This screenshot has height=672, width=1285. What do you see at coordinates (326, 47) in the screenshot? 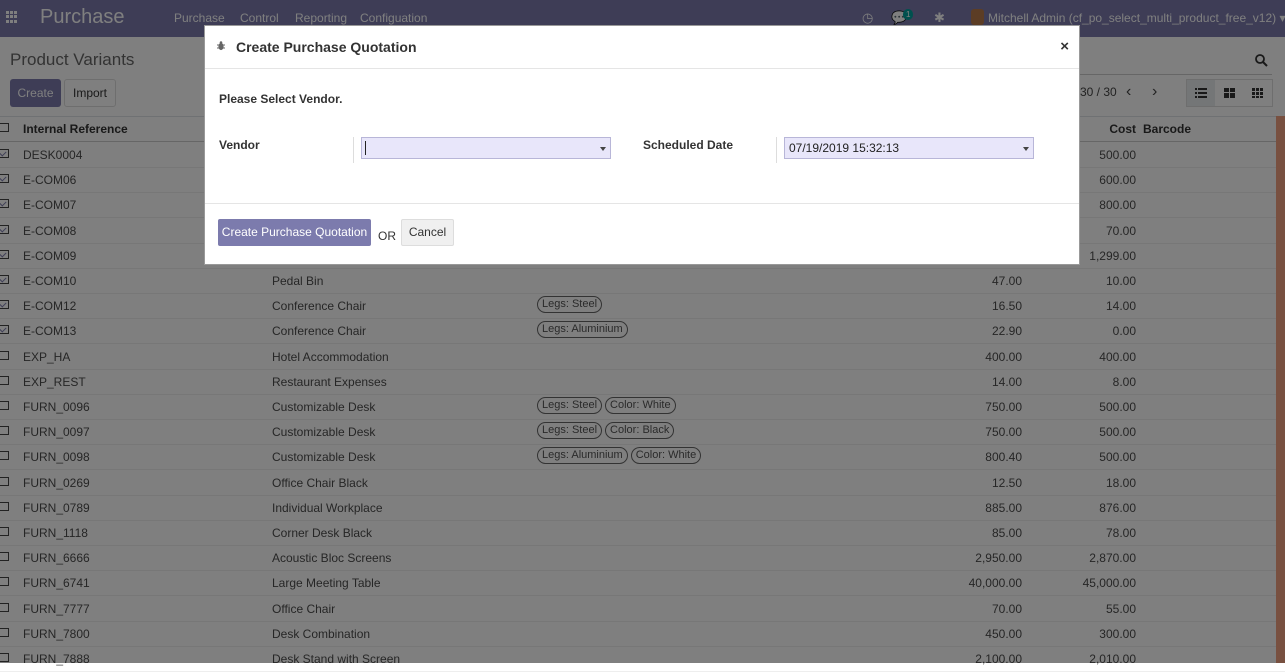
I see `dialog-title: Create Purchase Quotation` at bounding box center [326, 47].